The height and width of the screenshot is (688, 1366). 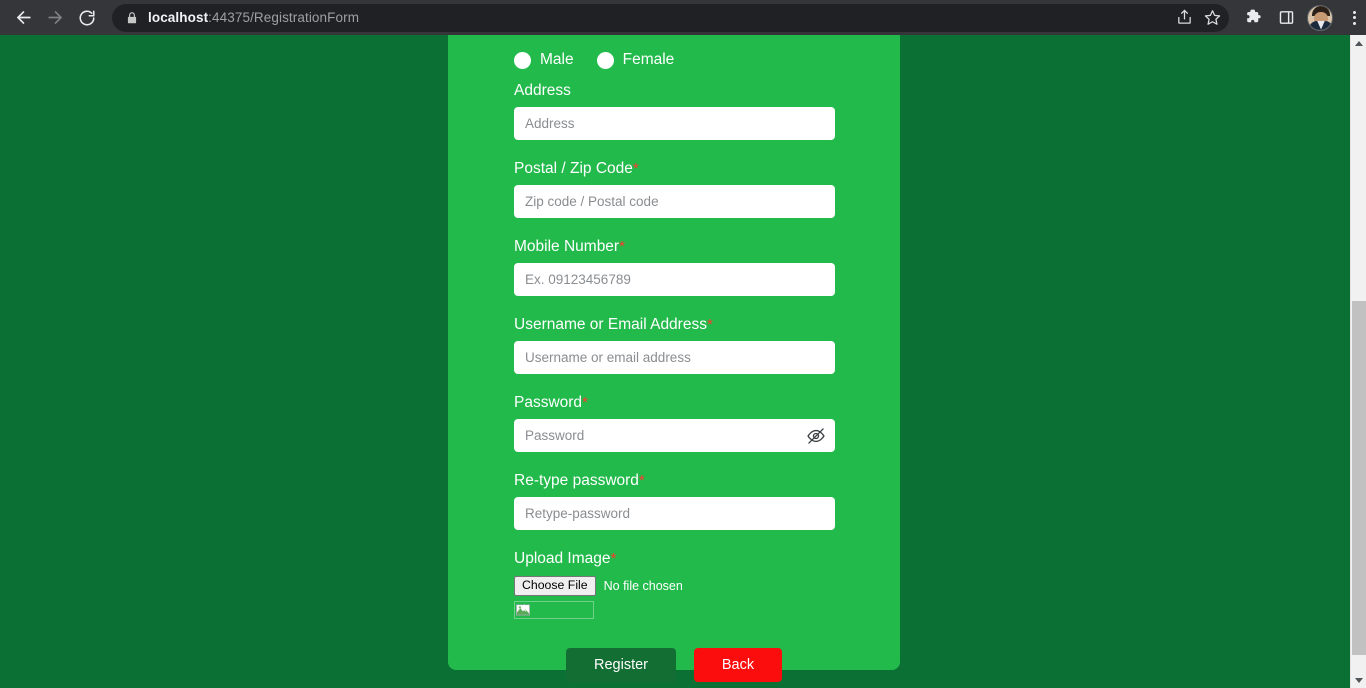 What do you see at coordinates (674, 279) in the screenshot?
I see `input-mobile-number` at bounding box center [674, 279].